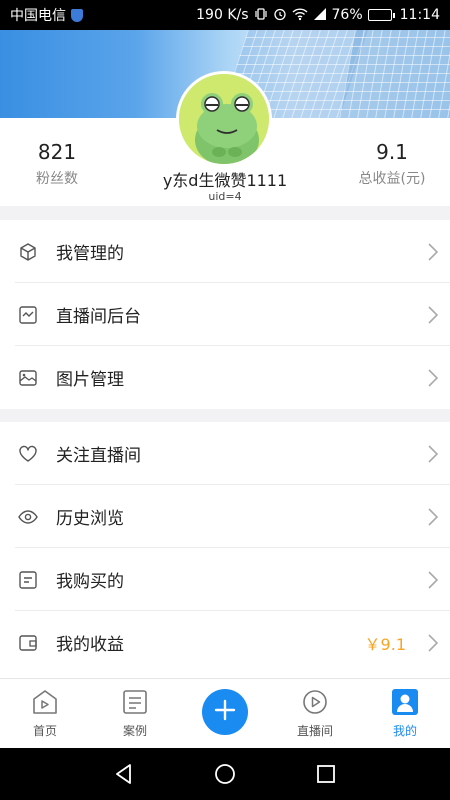 This screenshot has height=800, width=450. I want to click on heart-icon, so click(28, 454).